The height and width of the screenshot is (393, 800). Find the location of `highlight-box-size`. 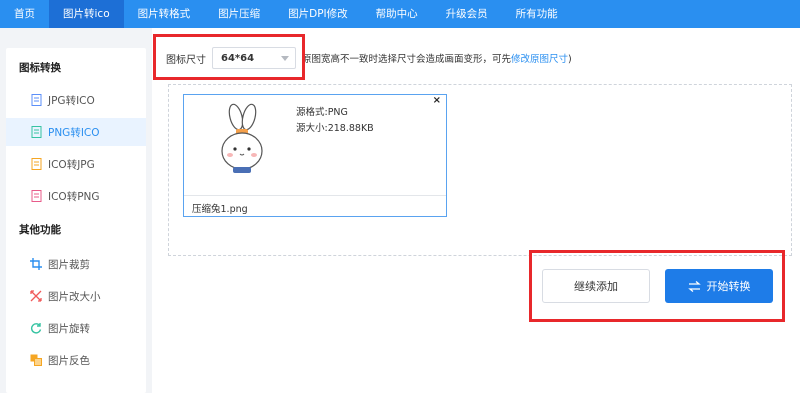

highlight-box-size is located at coordinates (229, 57).